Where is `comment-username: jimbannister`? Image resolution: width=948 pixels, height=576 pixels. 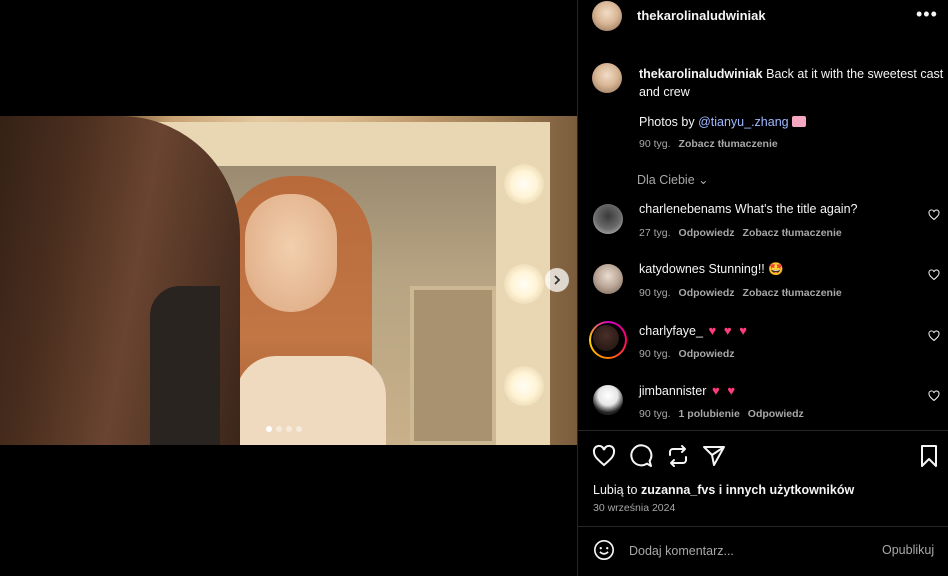 comment-username: jimbannister is located at coordinates (672, 391).